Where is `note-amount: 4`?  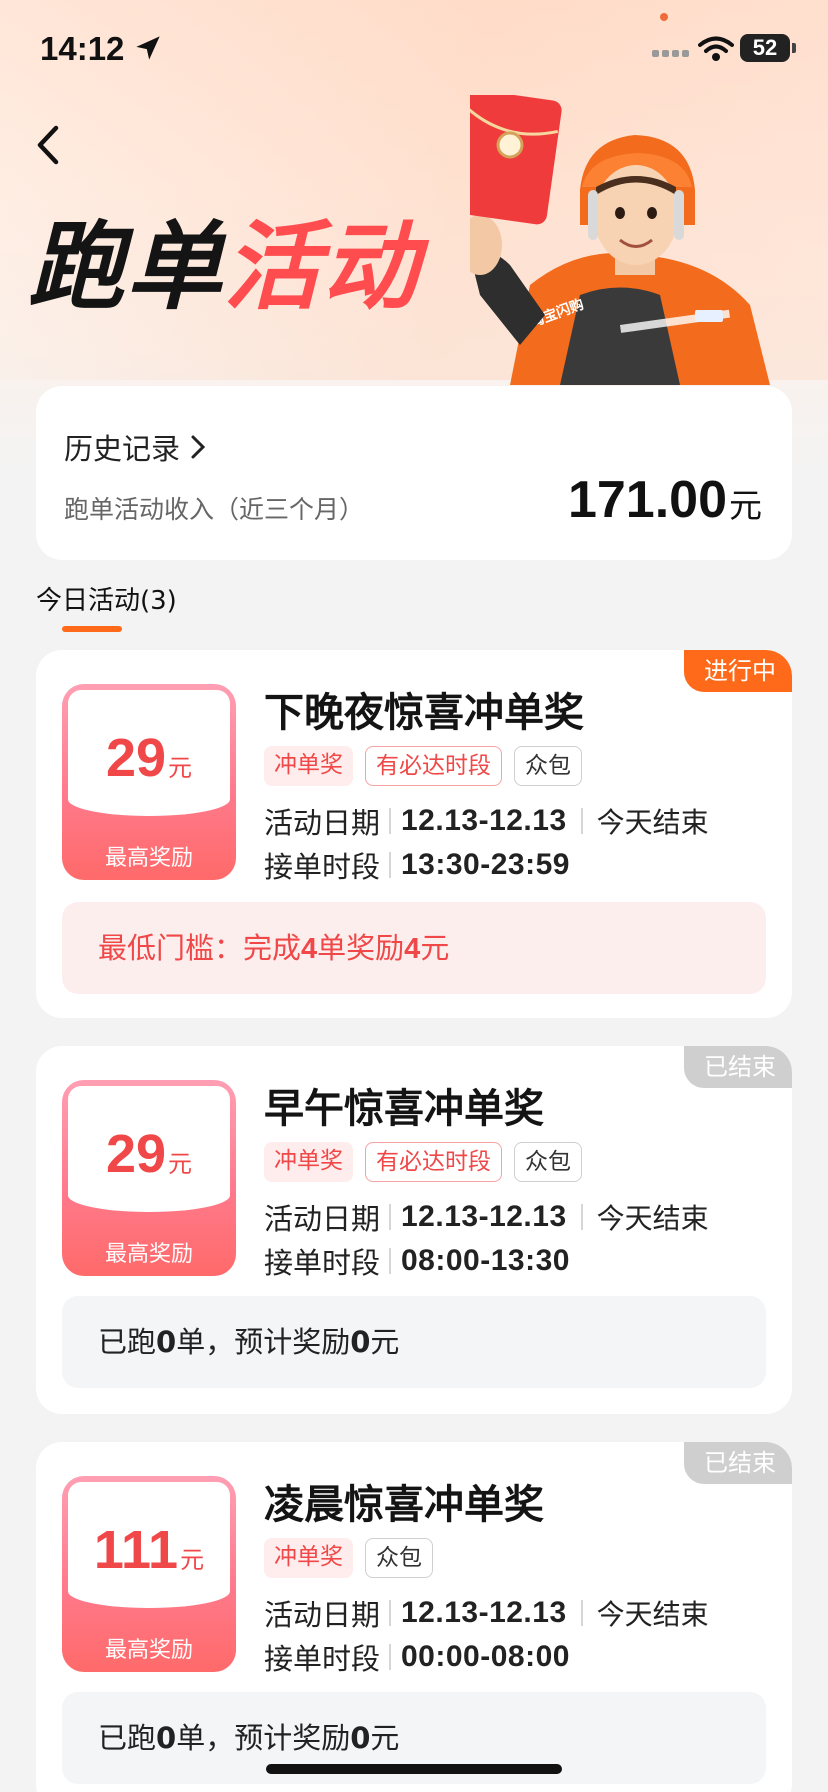 note-amount: 4 is located at coordinates (412, 949).